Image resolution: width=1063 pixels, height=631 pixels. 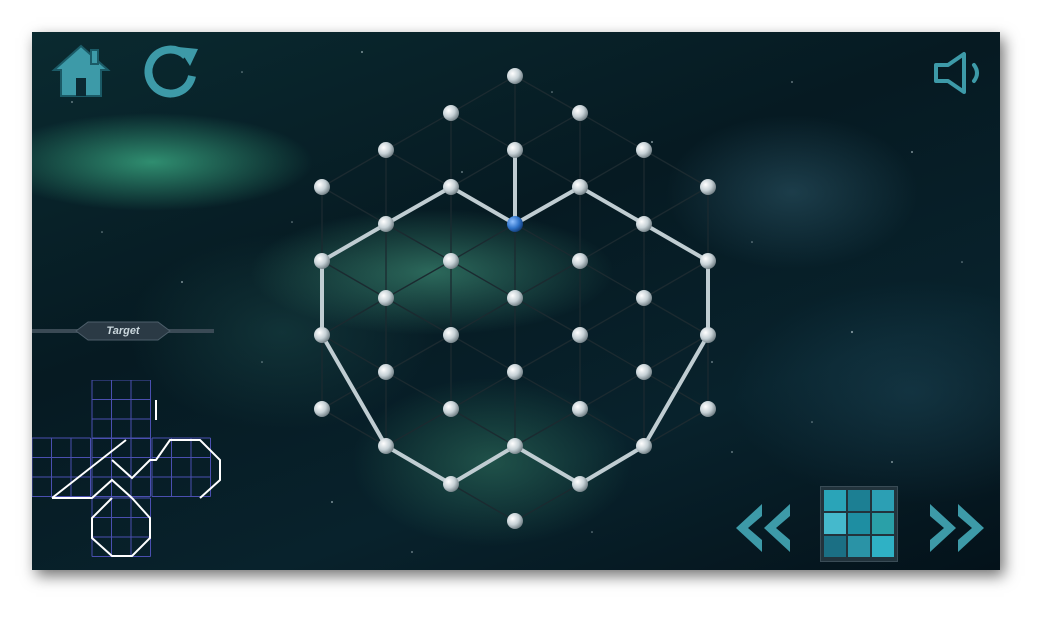 I want to click on sound-button, so click(x=959, y=73).